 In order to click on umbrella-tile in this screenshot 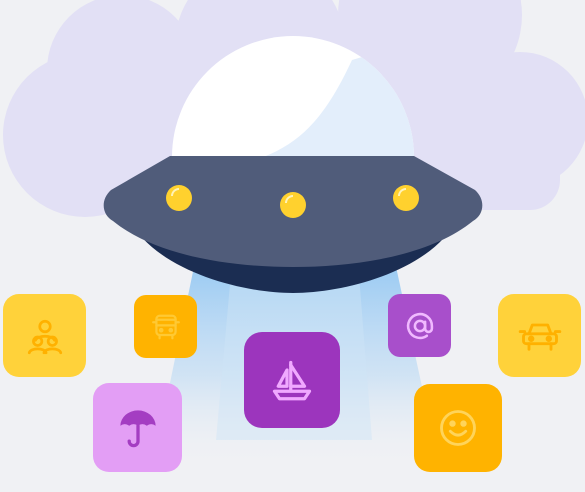, I will do `click(137, 427)`.